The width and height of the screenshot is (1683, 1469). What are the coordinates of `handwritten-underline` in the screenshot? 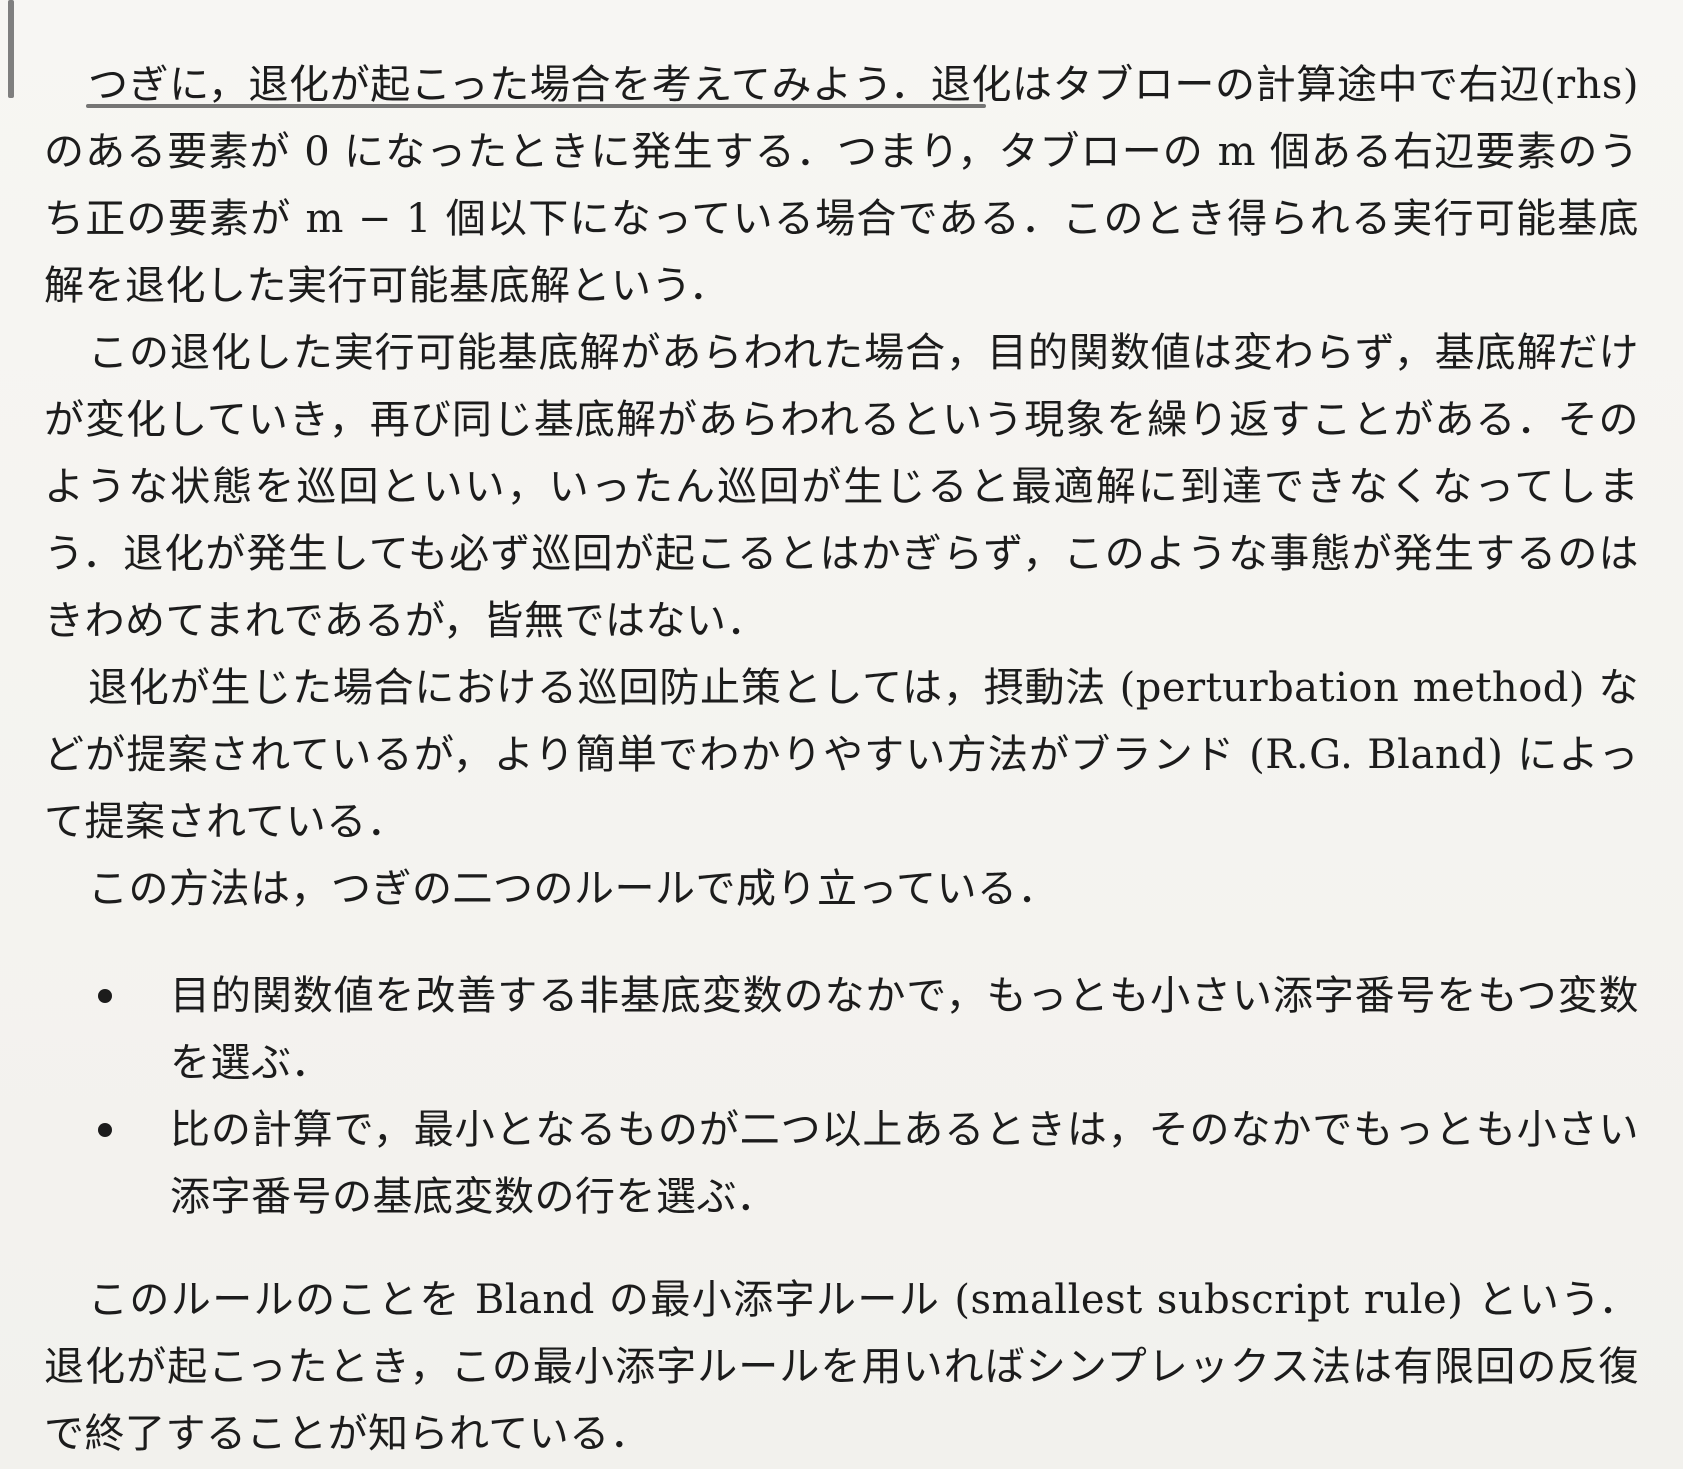 It's located at (536, 106).